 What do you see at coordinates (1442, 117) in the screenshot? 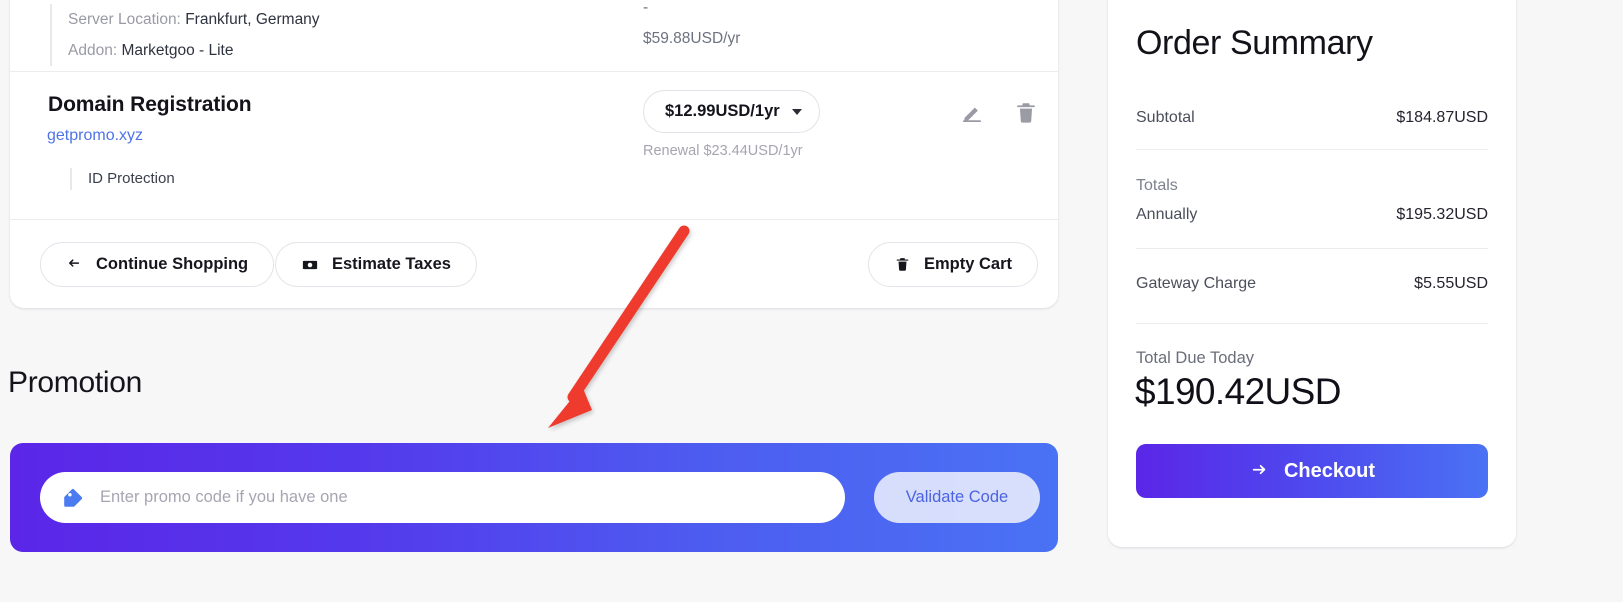
I see `subtotal-value: $184.87USD` at bounding box center [1442, 117].